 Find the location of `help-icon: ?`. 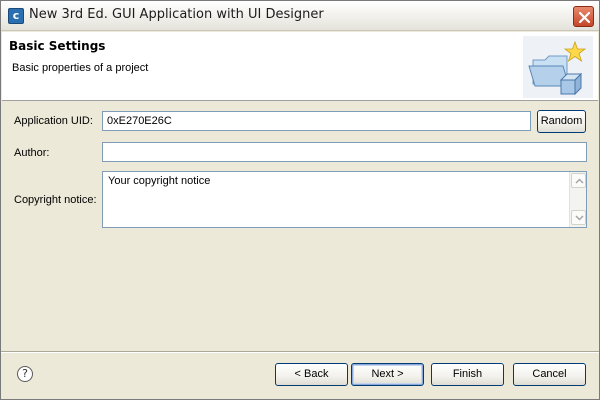

help-icon: ? is located at coordinates (25, 374).